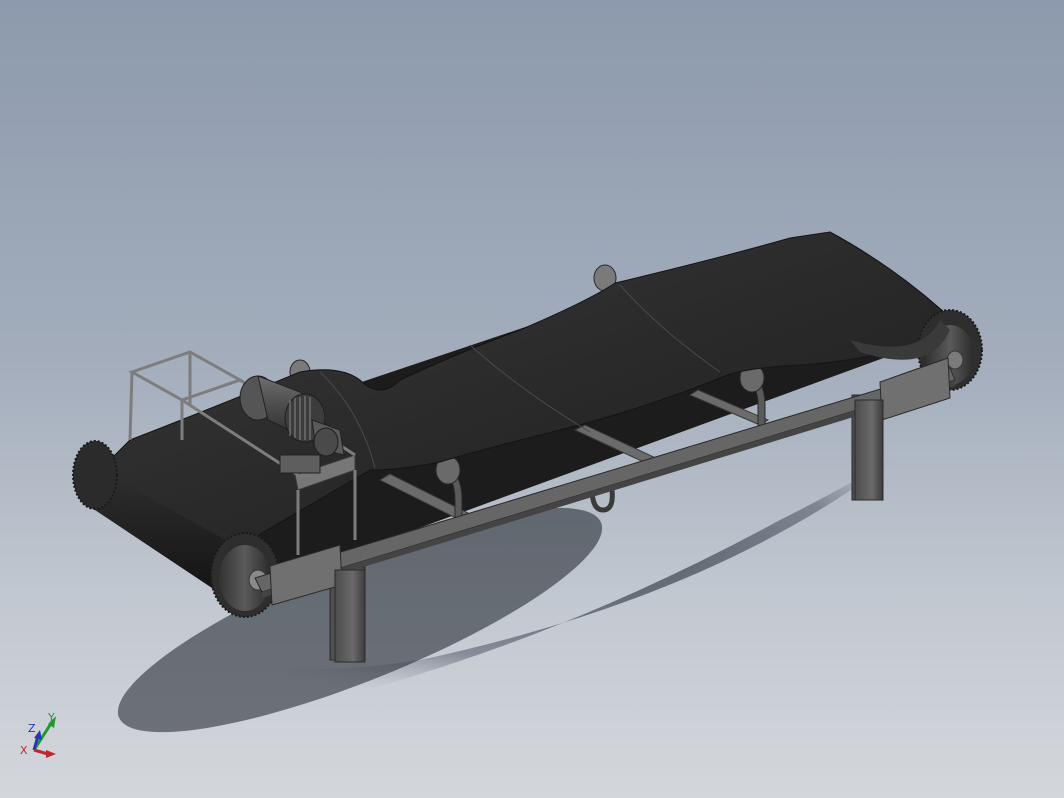  I want to click on y-axis-label: Y, so click(51, 718).